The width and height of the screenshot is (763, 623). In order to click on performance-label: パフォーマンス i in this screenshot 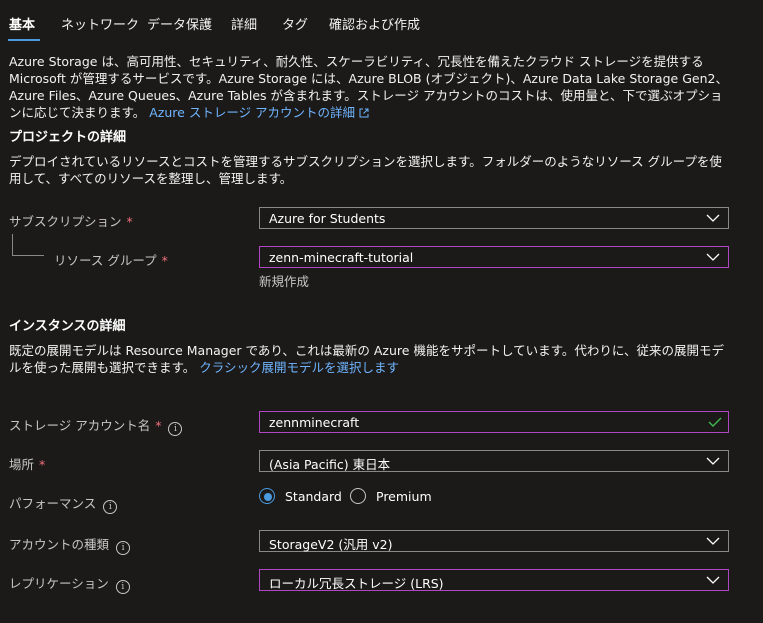, I will do `click(63, 503)`.